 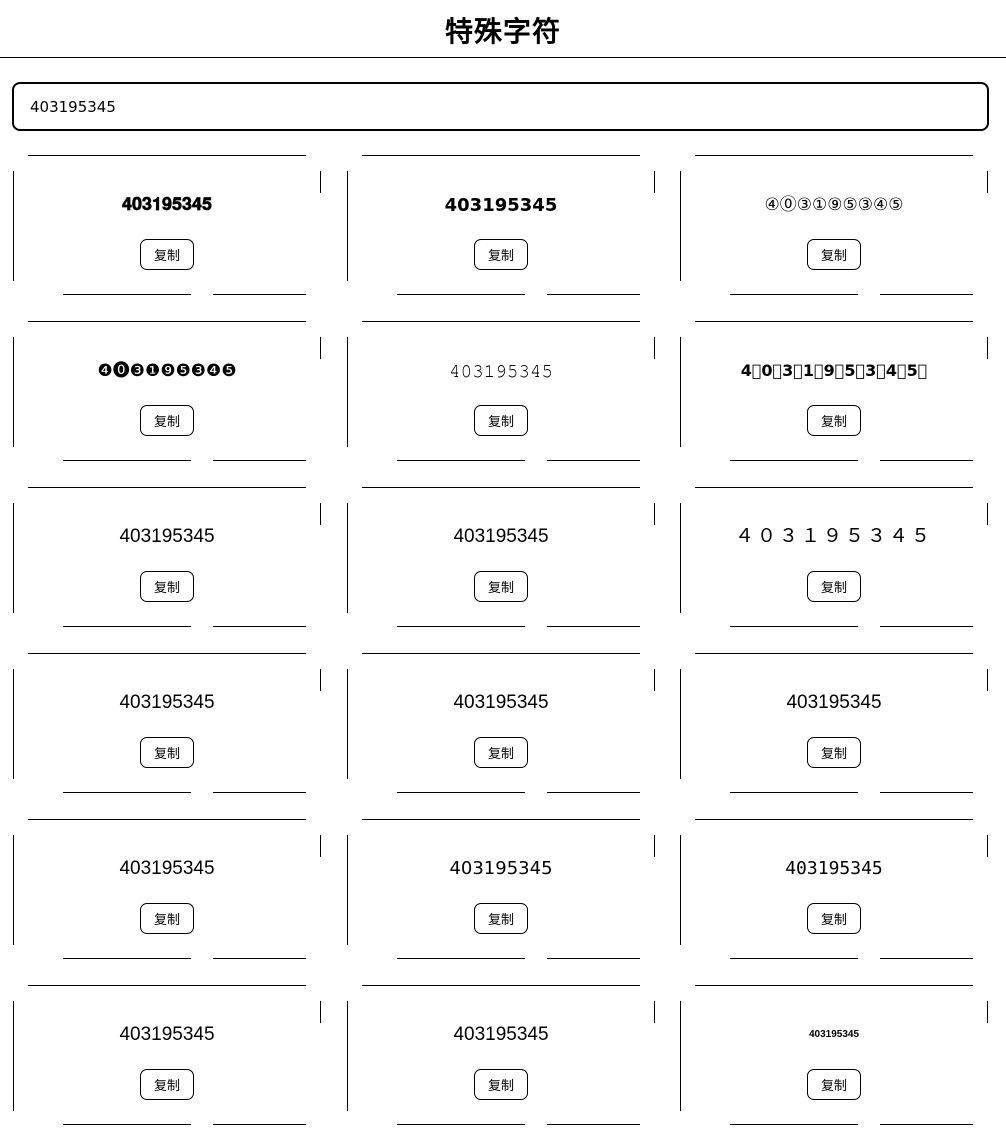 I want to click on styled-text: 𝟒𝟎𝟑𝟏𝟗𝟓𝟑𝟒𝟓, so click(x=167, y=204).